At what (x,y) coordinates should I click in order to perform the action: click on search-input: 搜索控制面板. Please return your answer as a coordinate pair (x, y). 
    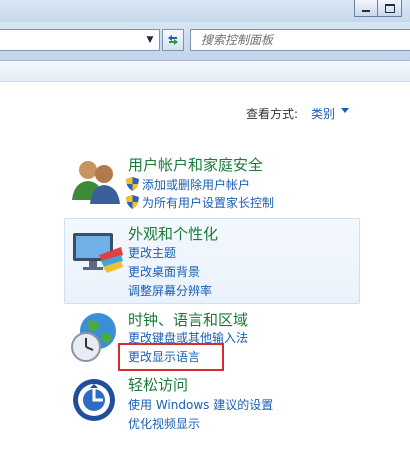
    Looking at the image, I should click on (300, 40).